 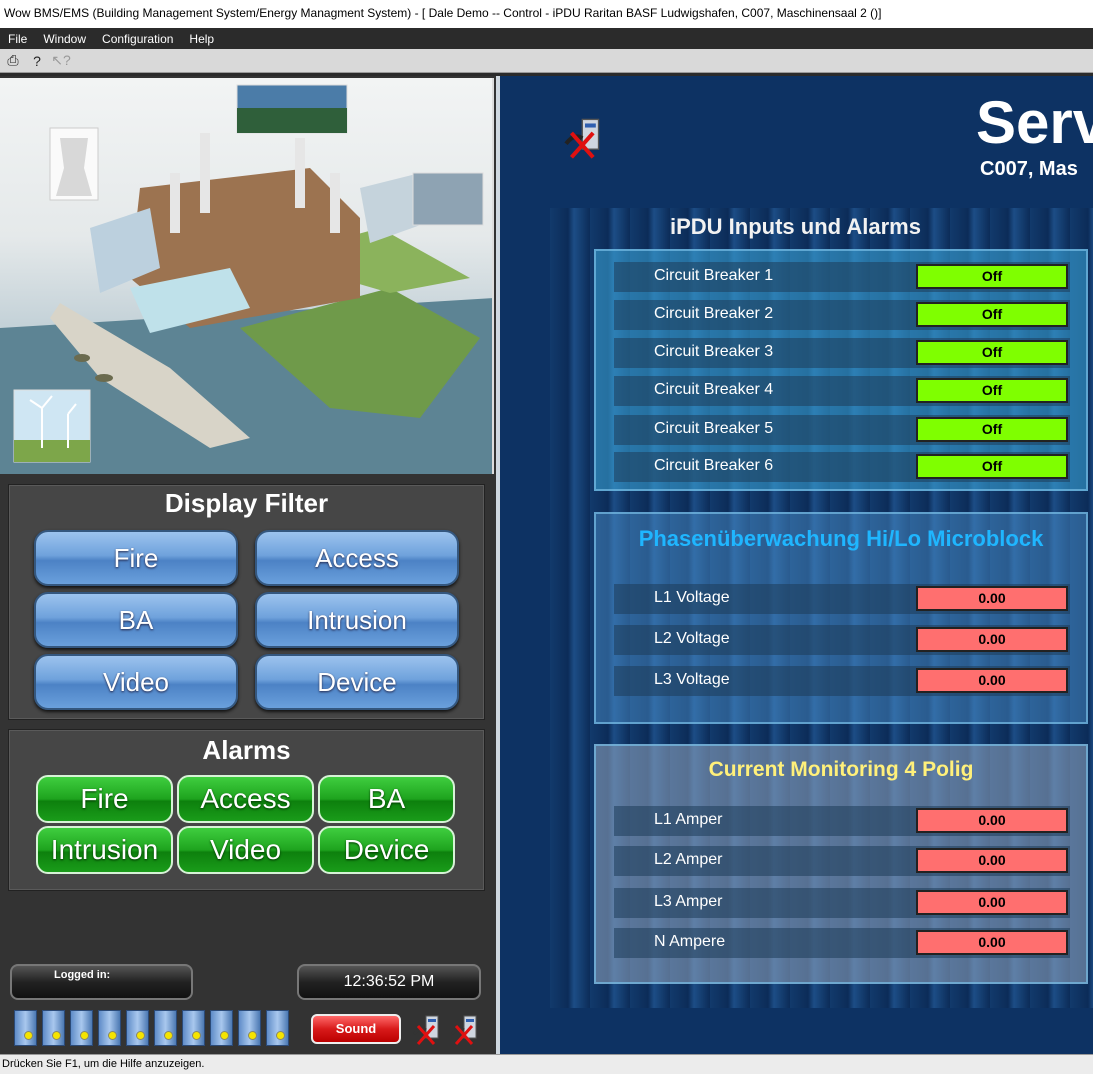 What do you see at coordinates (17, 39) in the screenshot?
I see `menu-file: File` at bounding box center [17, 39].